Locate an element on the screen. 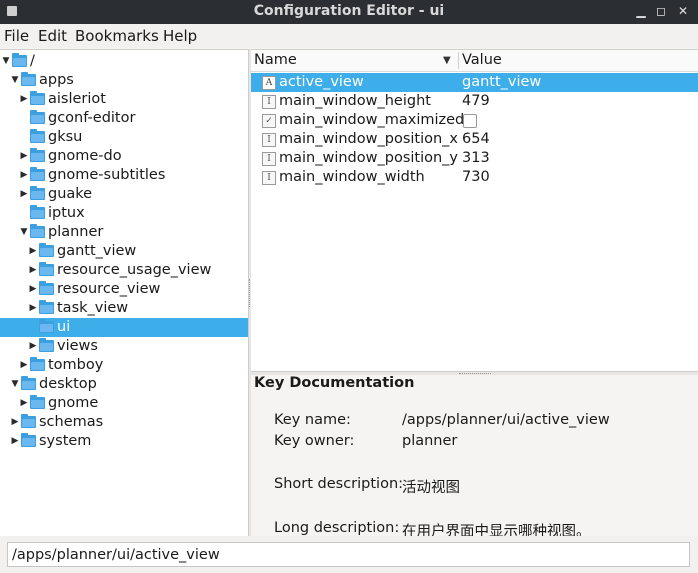 The image size is (698, 573). key-value: 654 is located at coordinates (476, 139).